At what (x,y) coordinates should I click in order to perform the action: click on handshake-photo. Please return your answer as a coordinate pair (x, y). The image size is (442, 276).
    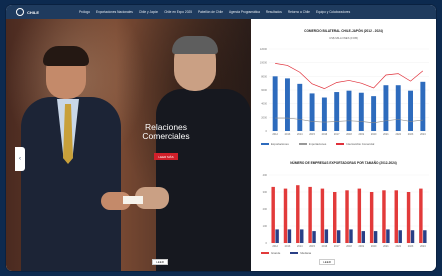
    Looking at the image, I should click on (136, 202).